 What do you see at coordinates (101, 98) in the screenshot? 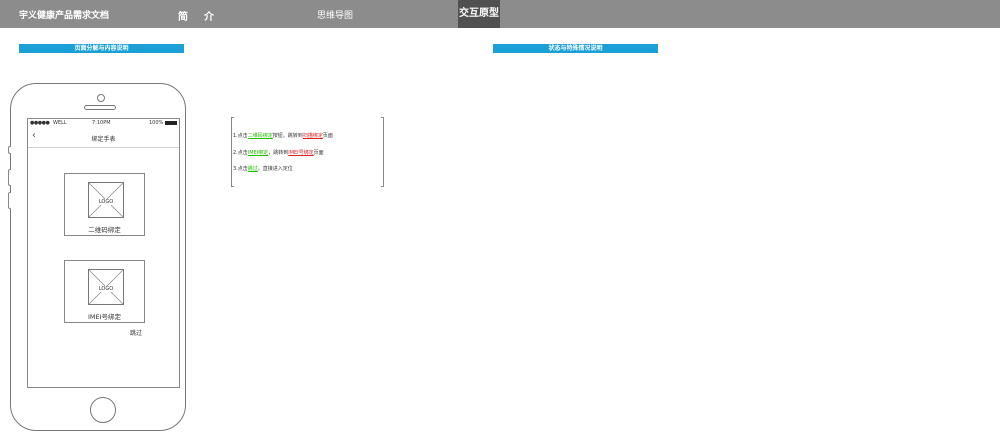
I see `phone-camera` at bounding box center [101, 98].